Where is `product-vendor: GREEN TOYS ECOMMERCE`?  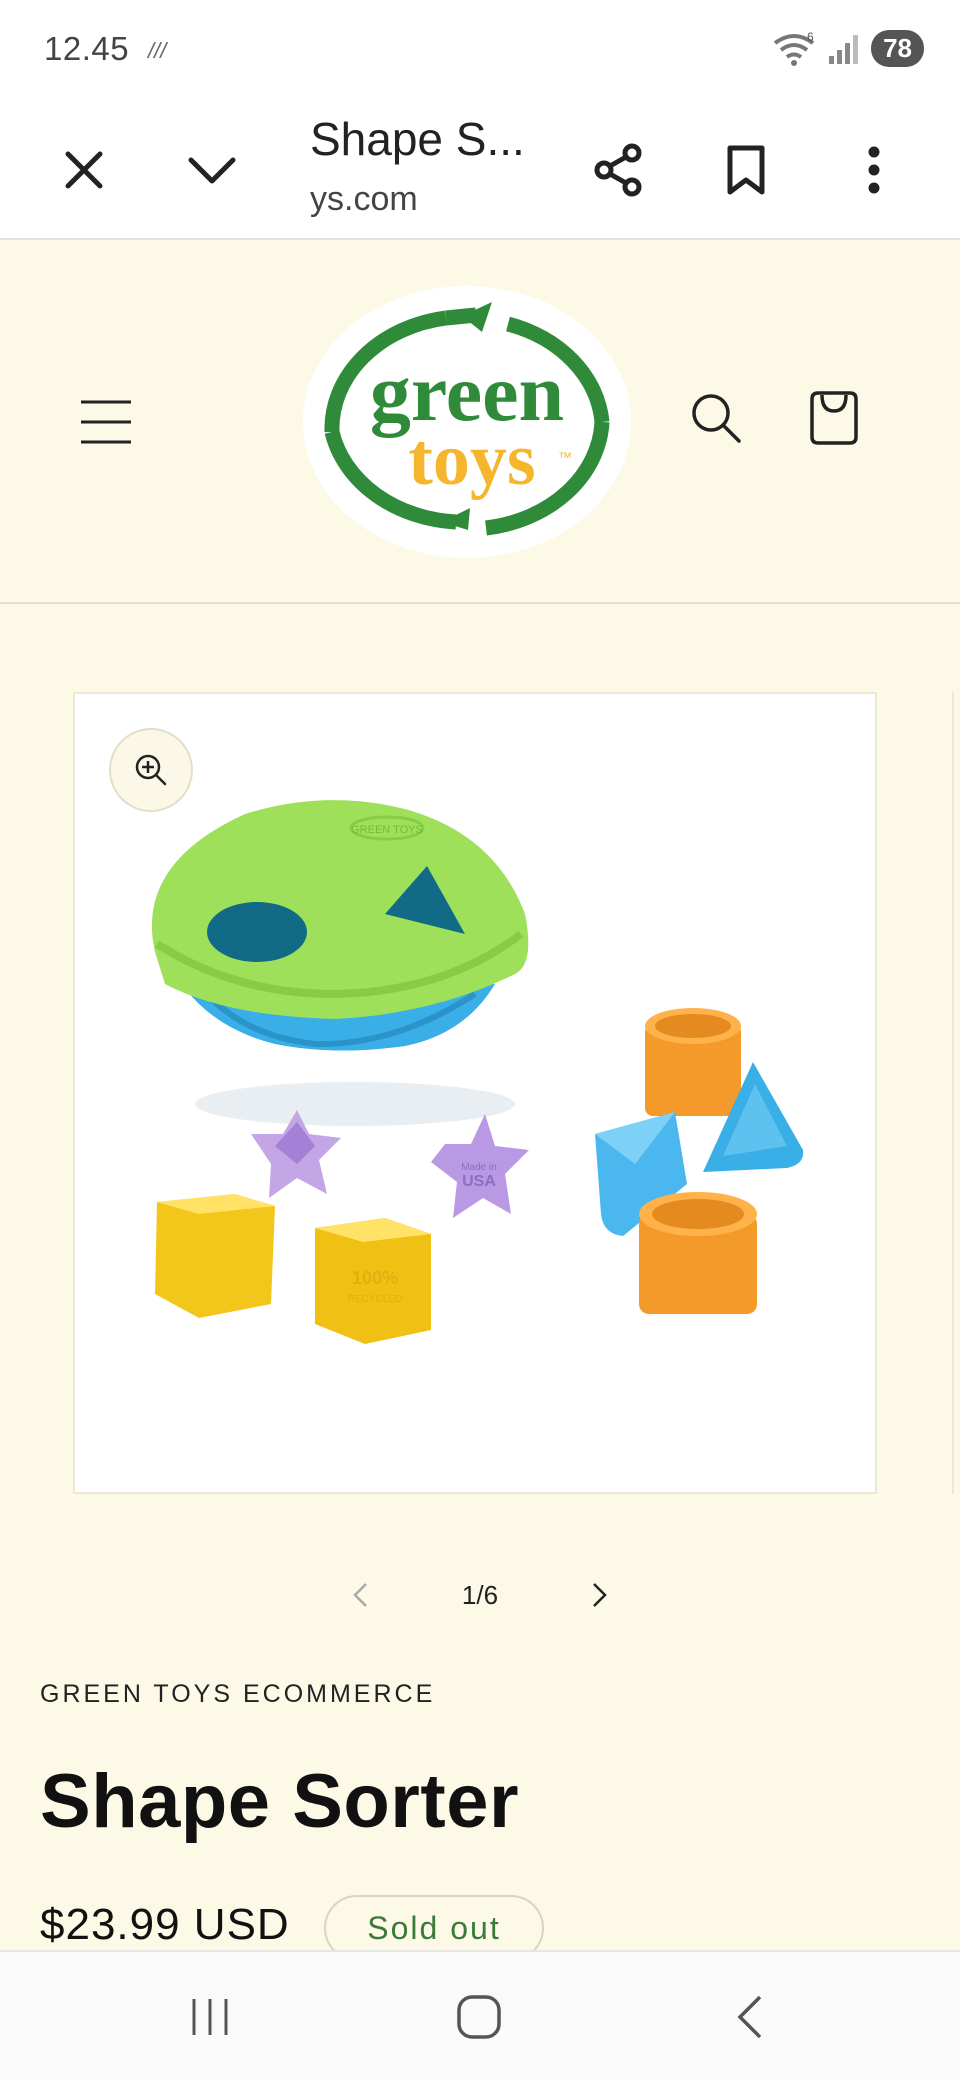
product-vendor: GREEN TOYS ECOMMERCE is located at coordinates (238, 1694).